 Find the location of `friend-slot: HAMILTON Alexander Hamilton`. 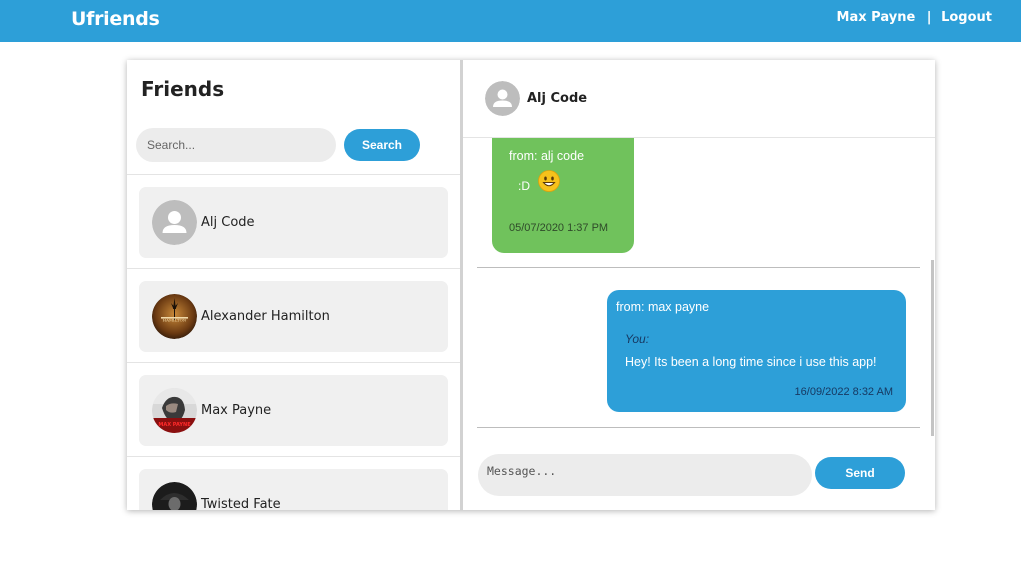

friend-slot: HAMILTON Alexander Hamilton is located at coordinates (293, 316).